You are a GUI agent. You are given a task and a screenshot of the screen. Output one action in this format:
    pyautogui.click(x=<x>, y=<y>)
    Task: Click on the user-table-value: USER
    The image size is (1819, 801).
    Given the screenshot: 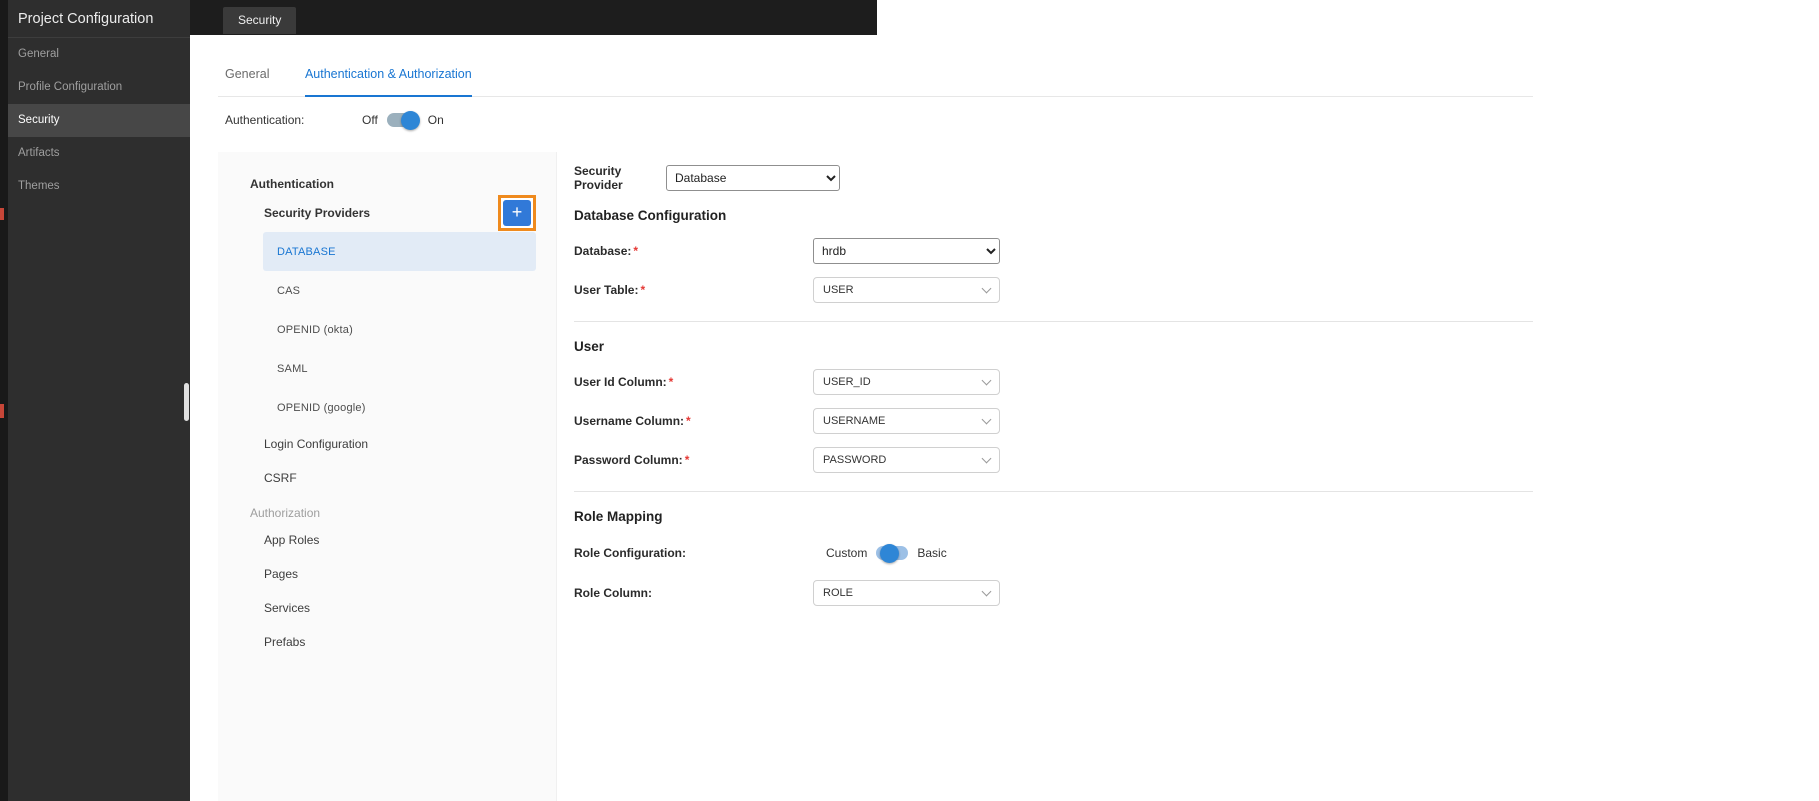 What is the action you would take?
    pyautogui.click(x=838, y=290)
    